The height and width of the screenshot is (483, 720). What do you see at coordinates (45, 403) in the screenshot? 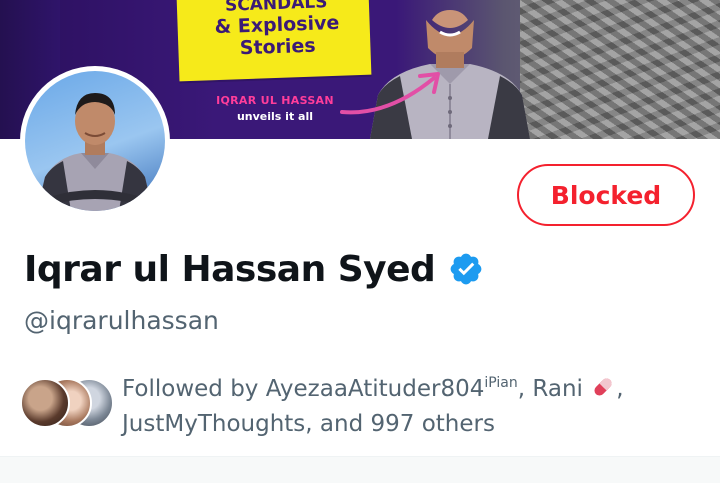
I see `follower-avatar` at bounding box center [45, 403].